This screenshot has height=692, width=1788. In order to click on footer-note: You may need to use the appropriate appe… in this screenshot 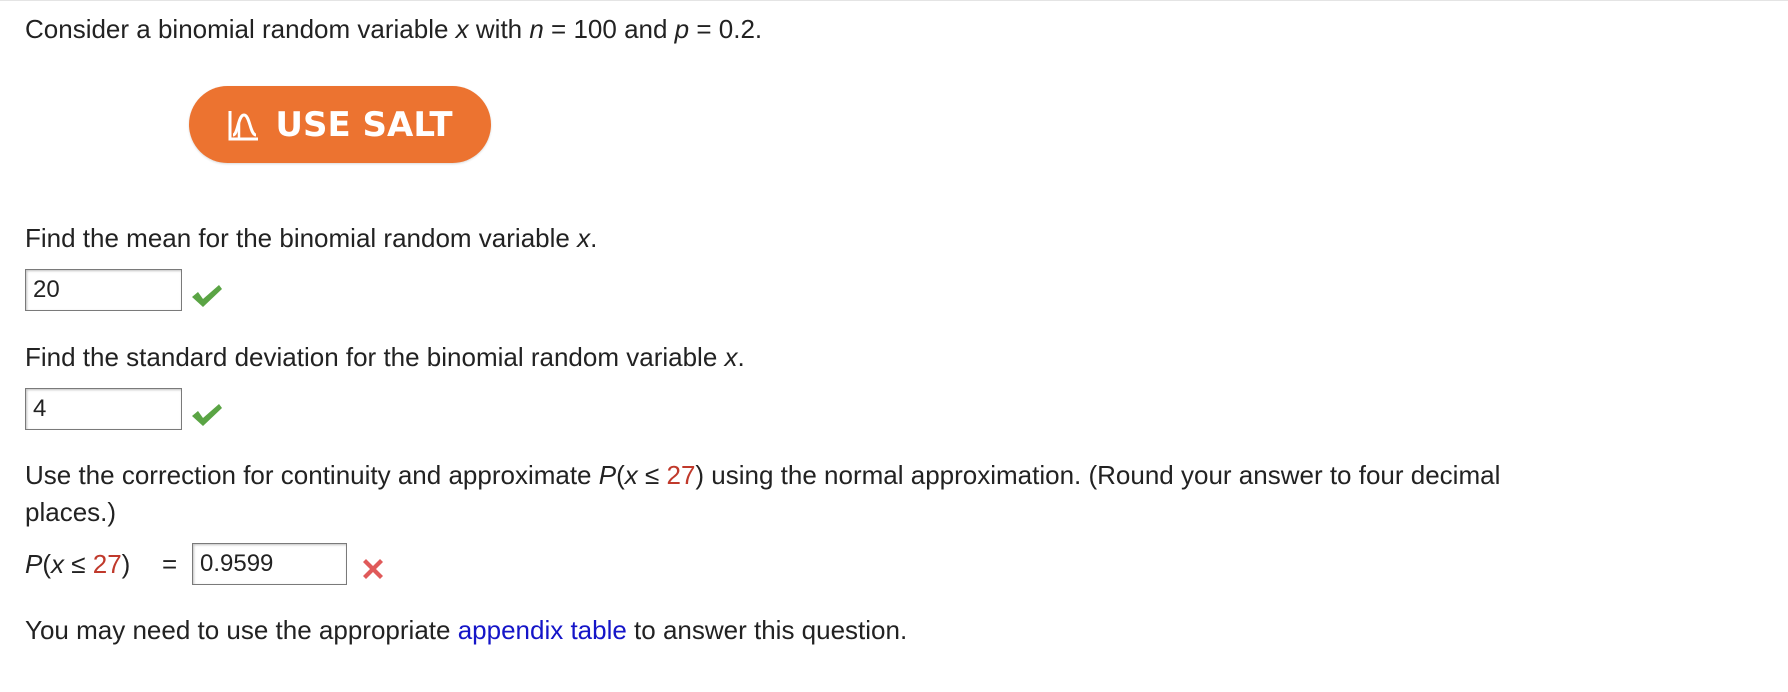, I will do `click(466, 630)`.